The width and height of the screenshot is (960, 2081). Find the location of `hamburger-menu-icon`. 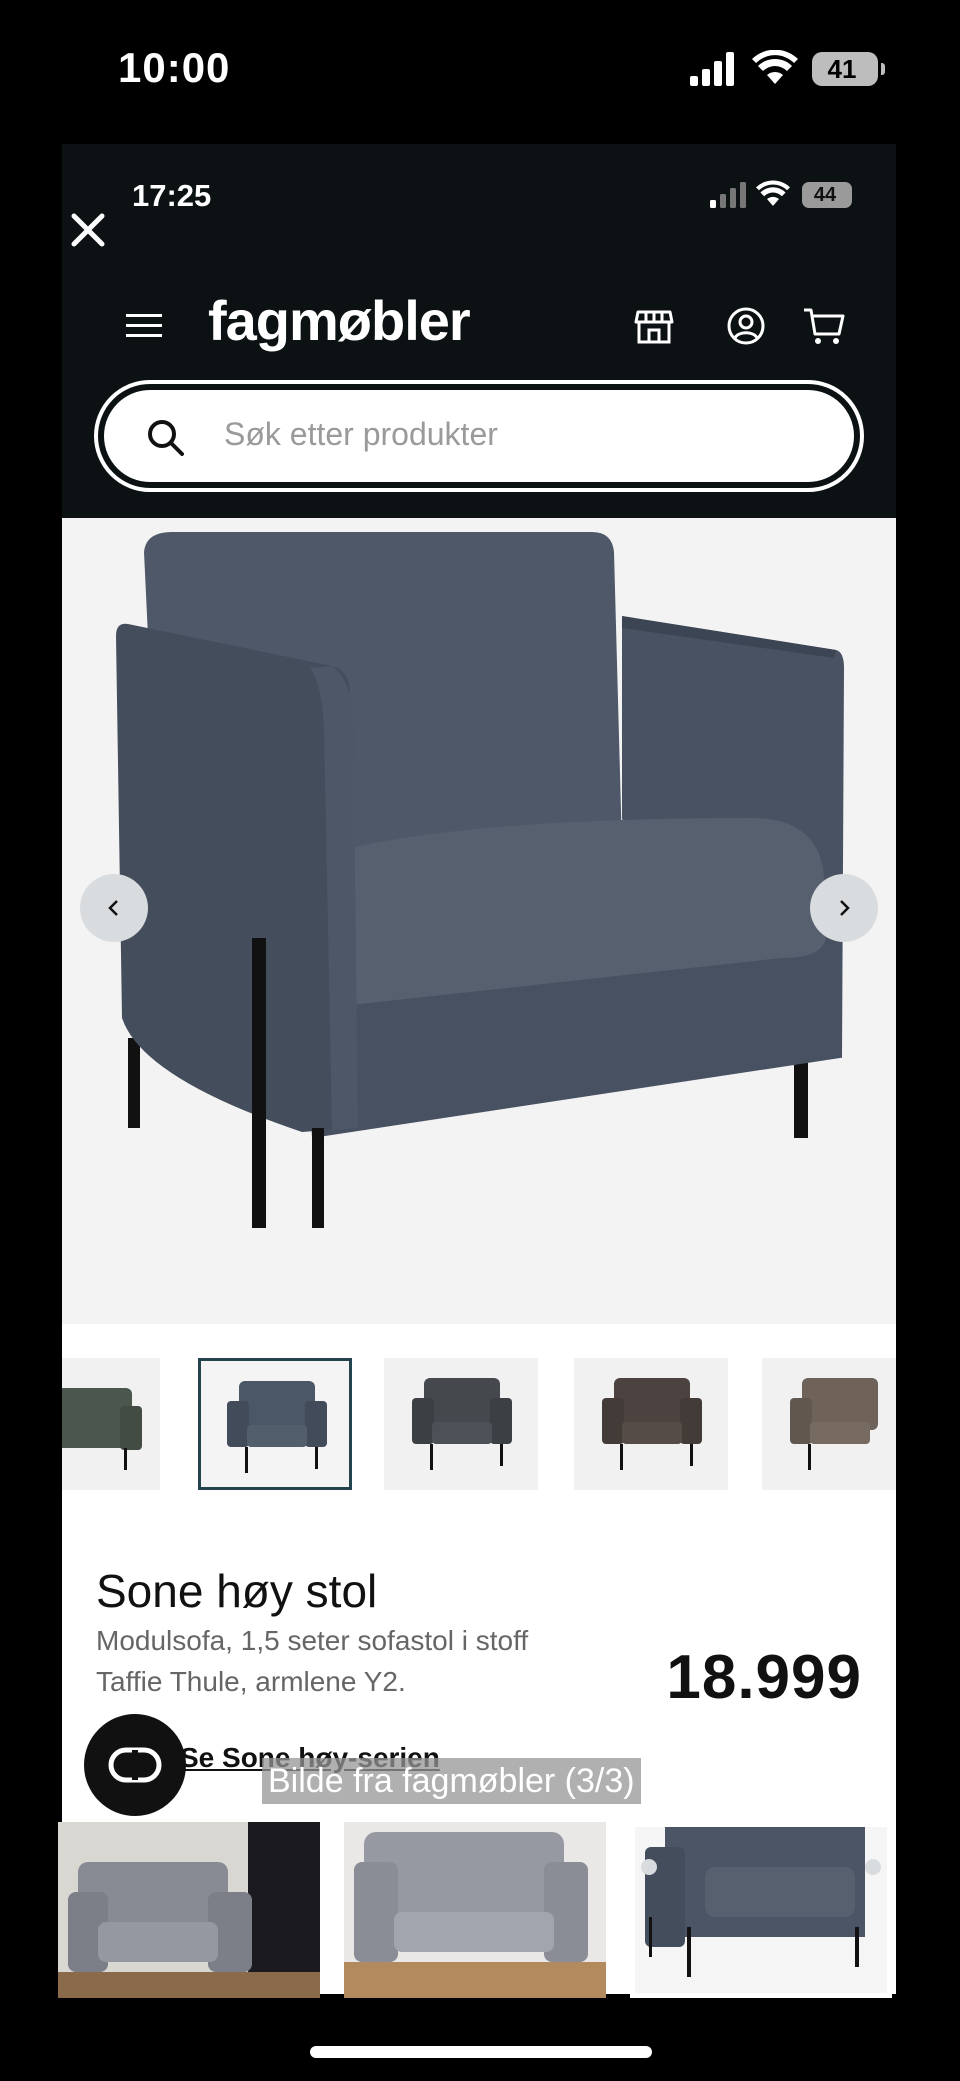

hamburger-menu-icon is located at coordinates (144, 326).